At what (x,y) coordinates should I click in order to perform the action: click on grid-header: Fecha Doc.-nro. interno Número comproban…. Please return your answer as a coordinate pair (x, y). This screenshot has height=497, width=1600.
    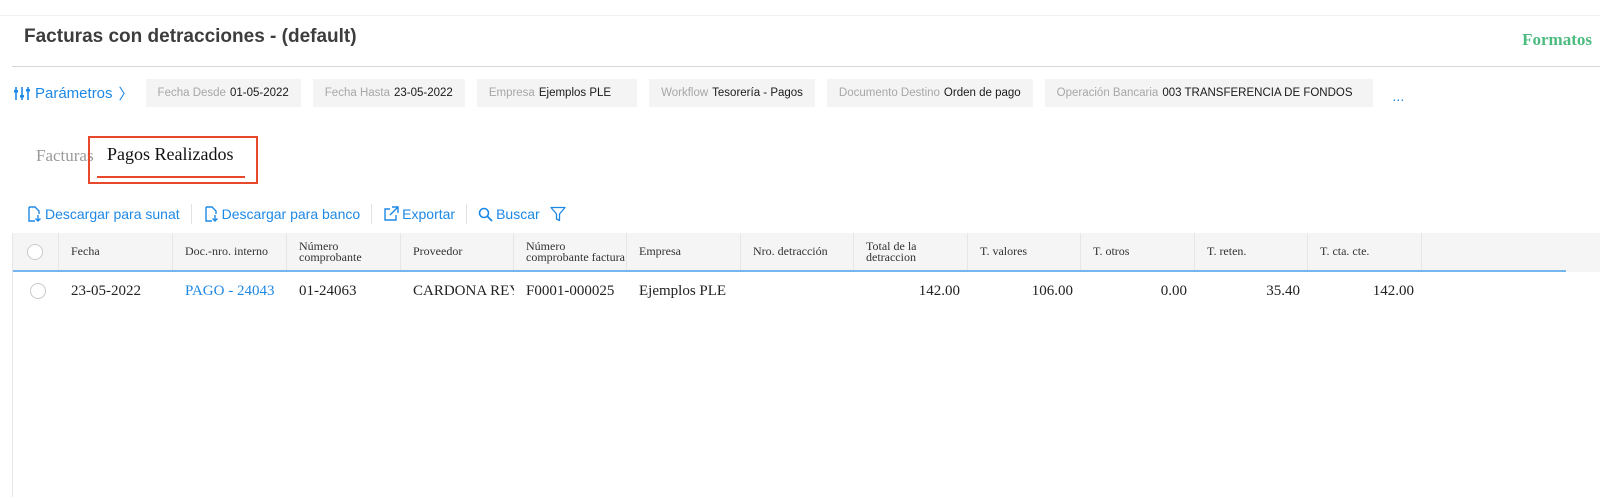
    Looking at the image, I should click on (789, 252).